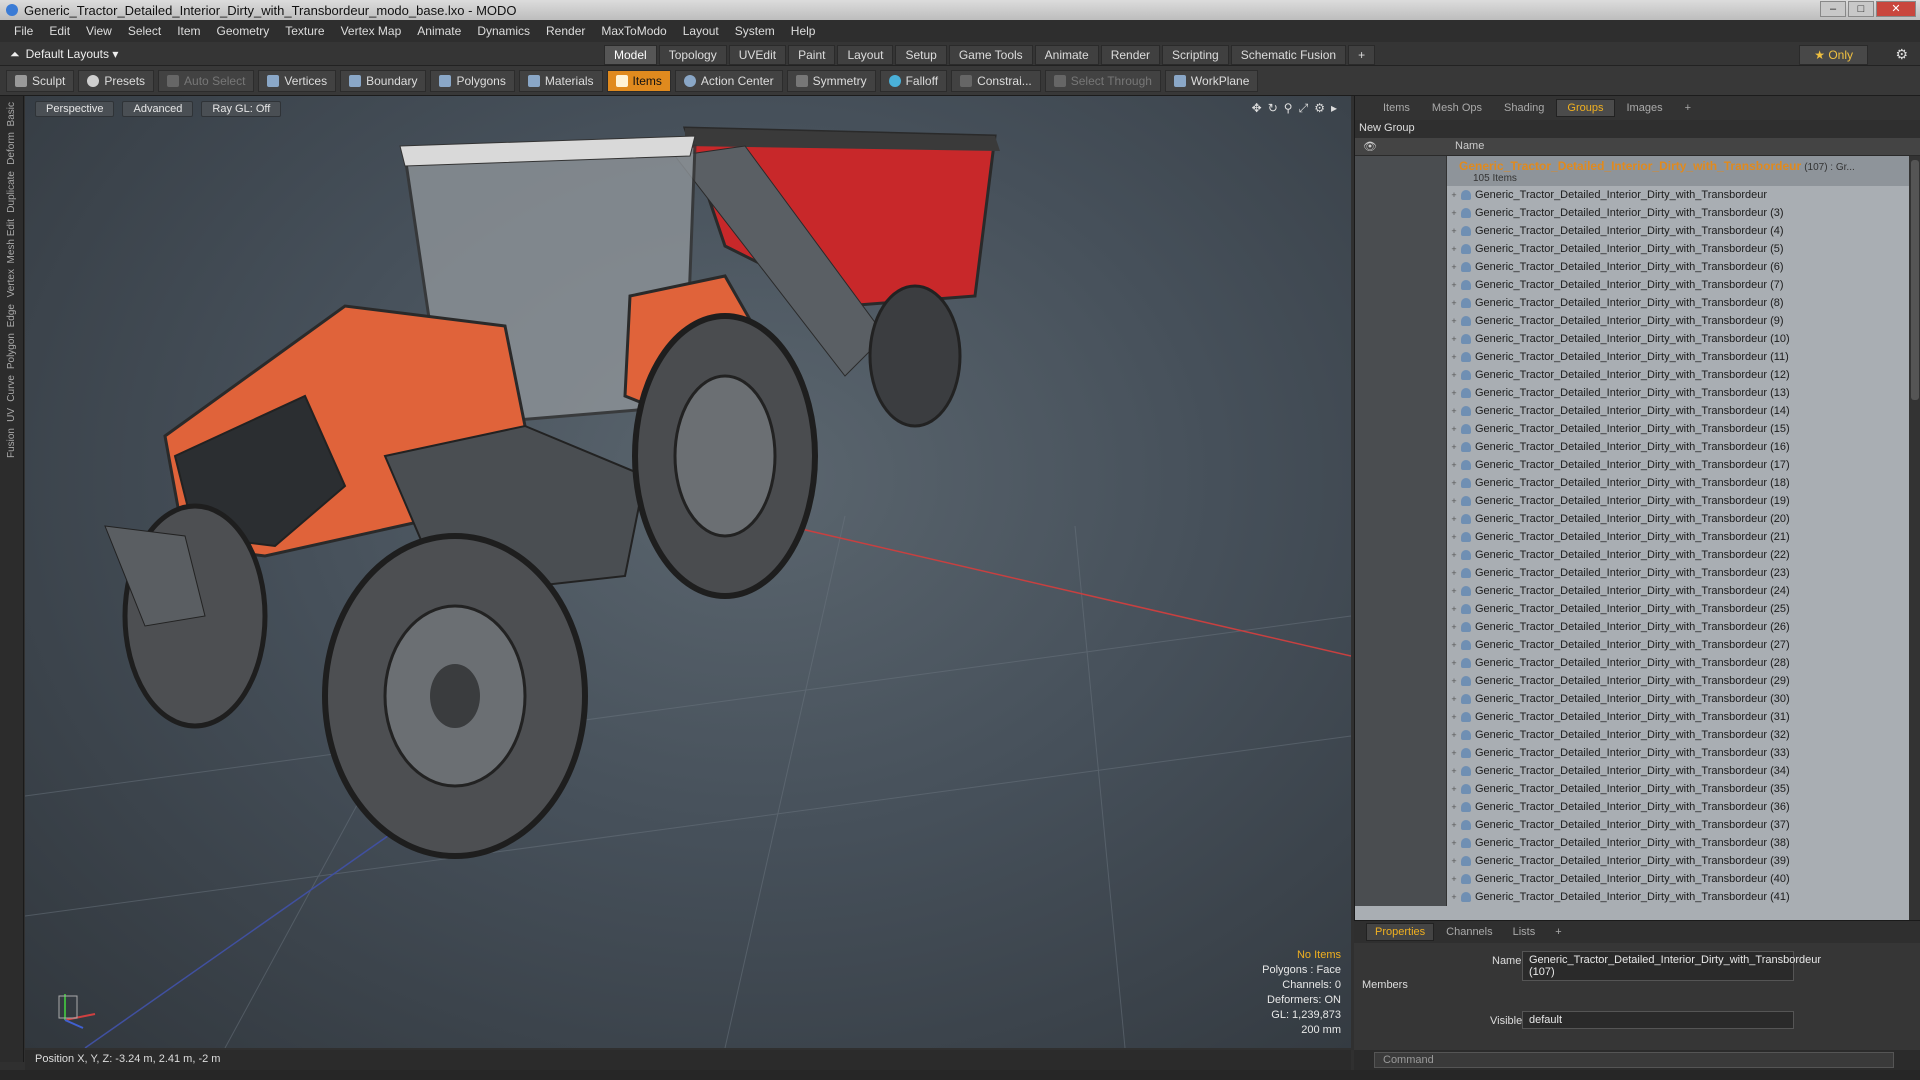 The image size is (1920, 1080). What do you see at coordinates (1257, 108) in the screenshot?
I see `pan-icon: ✥` at bounding box center [1257, 108].